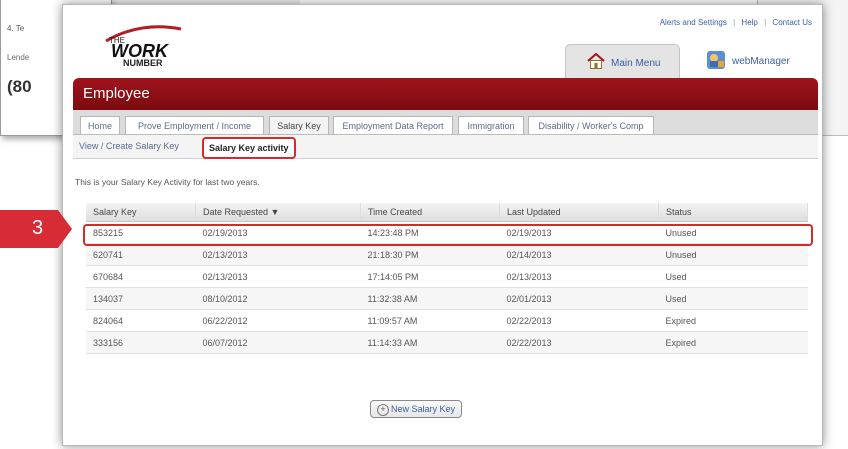 Image resolution: width=848 pixels, height=449 pixels. Describe the element at coordinates (430, 276) in the screenshot. I see `cell-time-created: 17:14:05 PM` at that location.